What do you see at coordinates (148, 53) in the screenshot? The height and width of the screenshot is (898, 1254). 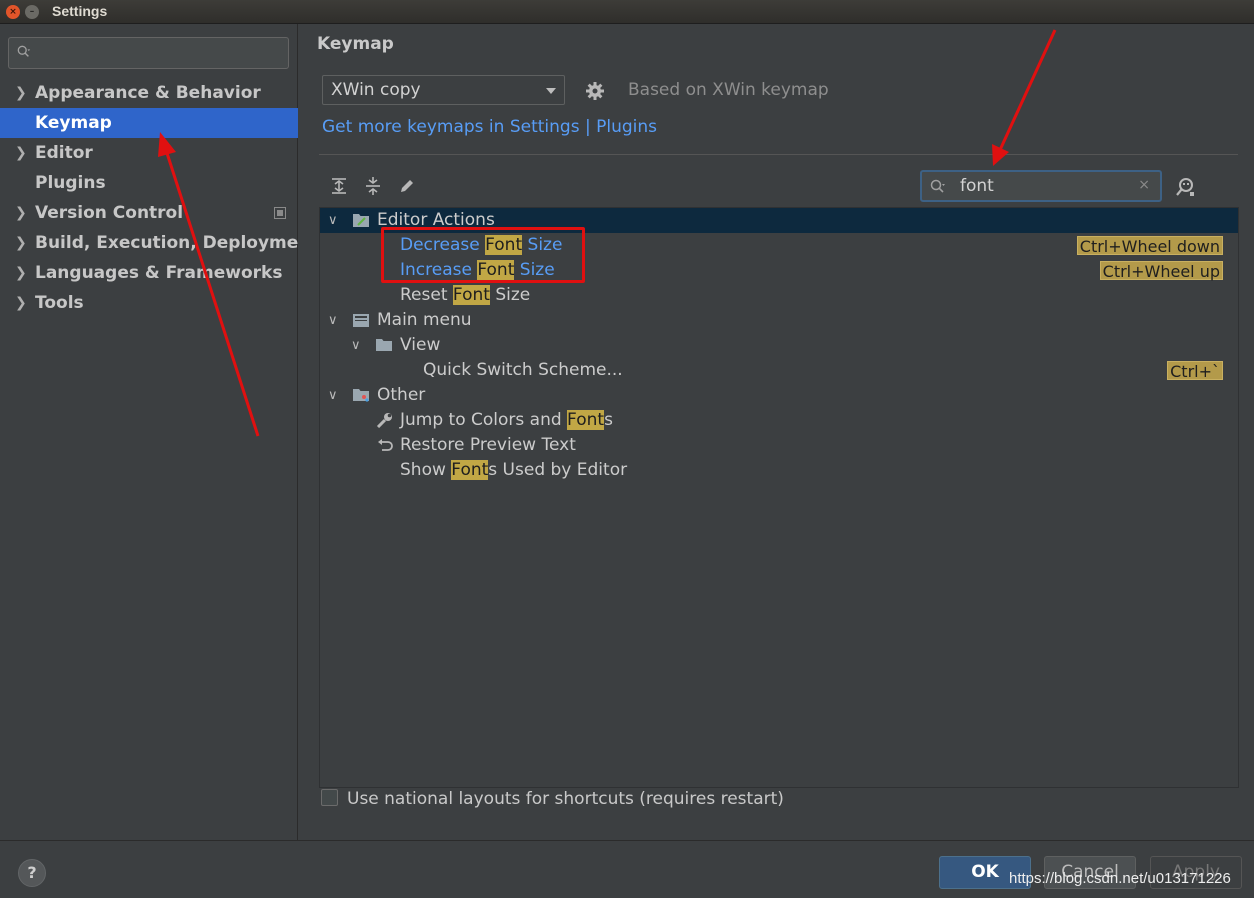 I see `settings-search-field` at bounding box center [148, 53].